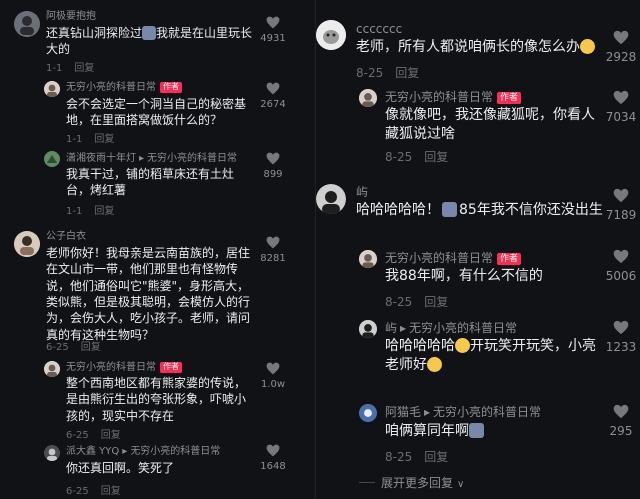  Describe the element at coordinates (621, 117) in the screenshot. I see `like-count: 7034` at that location.